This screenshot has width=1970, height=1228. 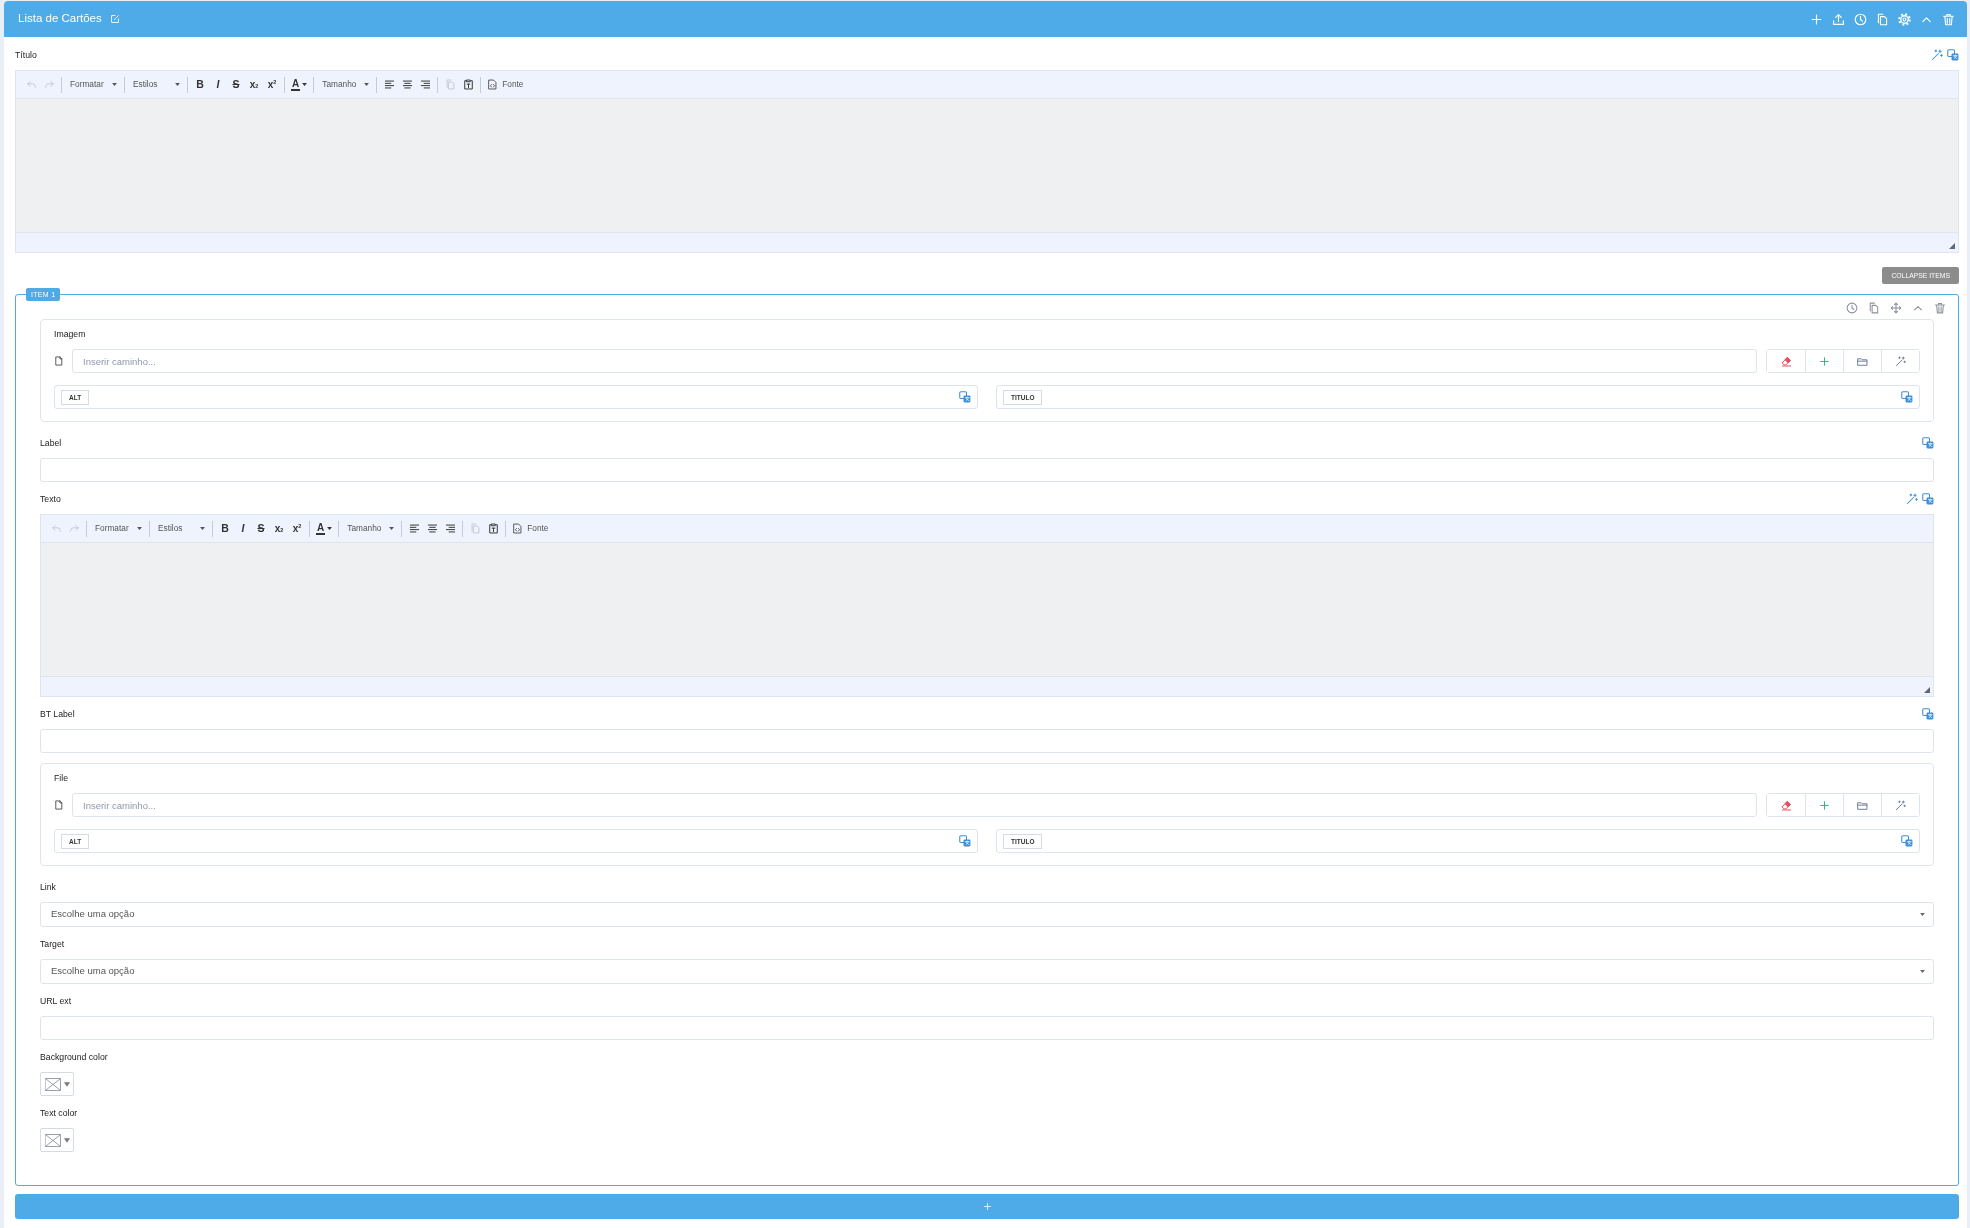 I want to click on field-label: Imagem, so click(x=70, y=334).